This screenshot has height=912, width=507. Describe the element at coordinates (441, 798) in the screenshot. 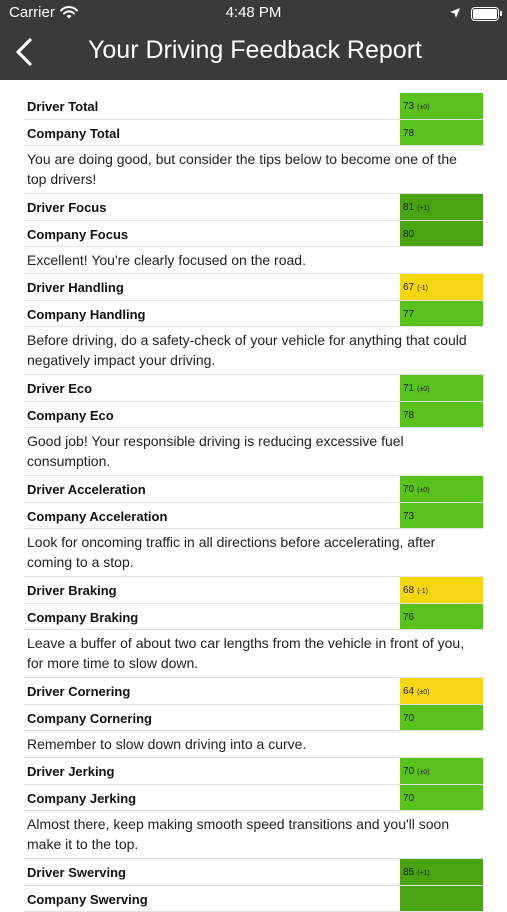

I see `company-score-value: 70` at that location.